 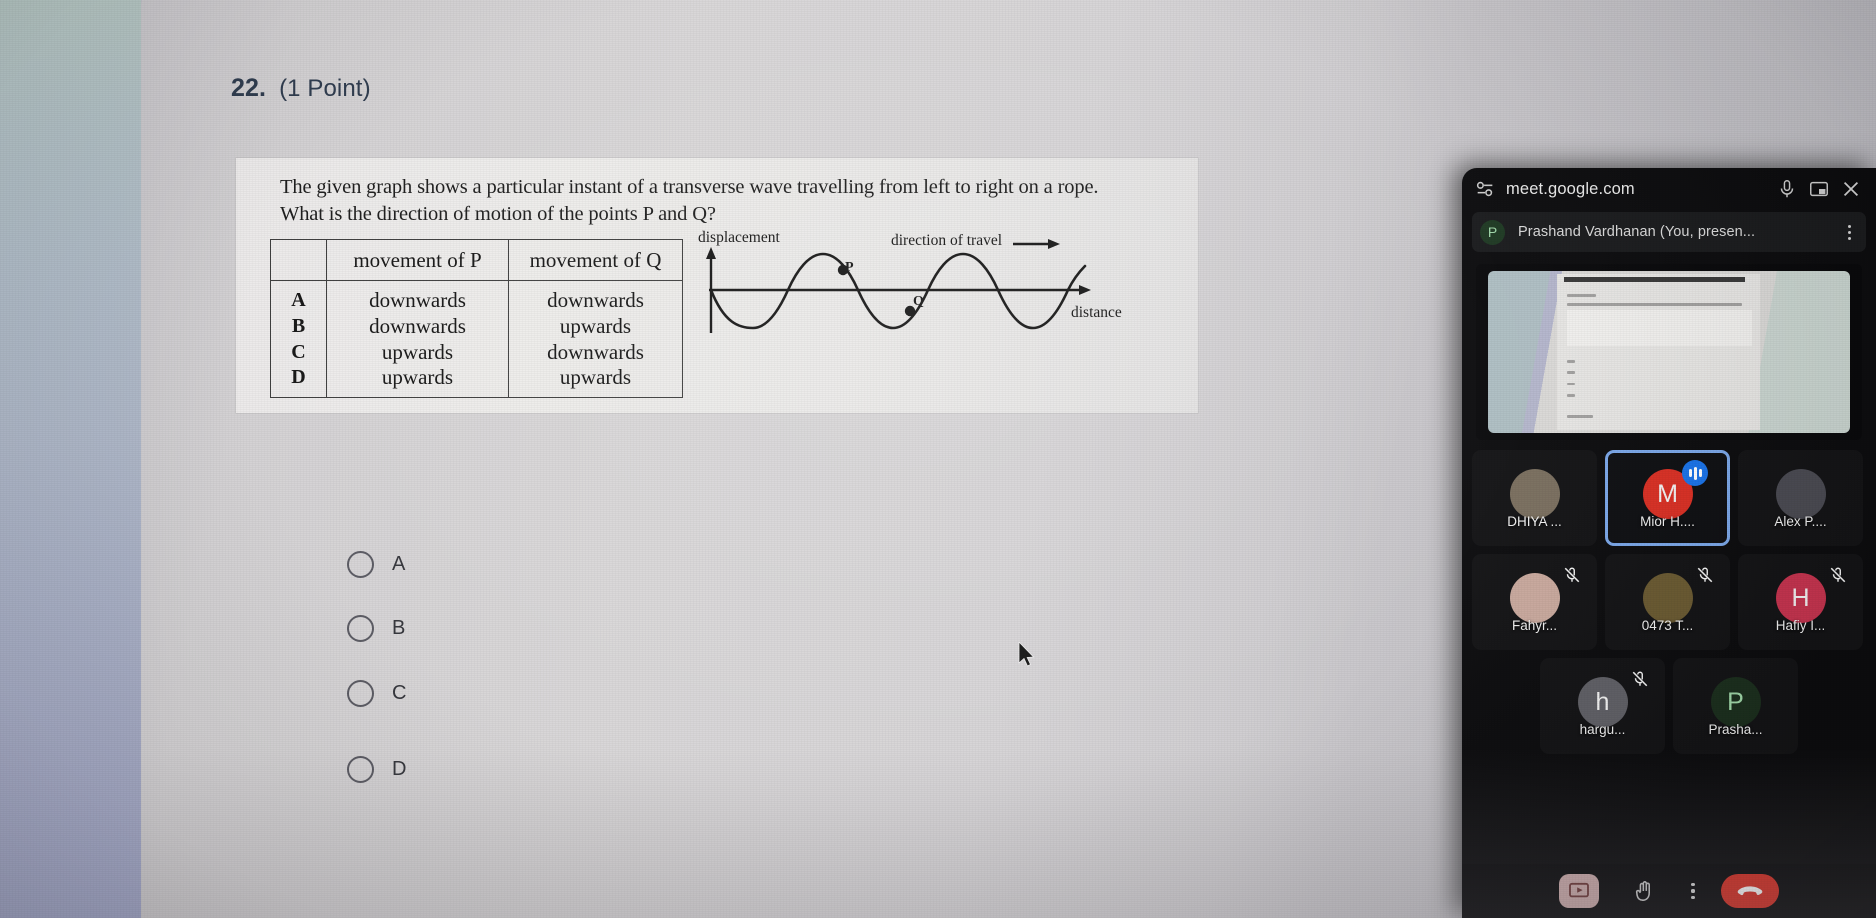 What do you see at coordinates (1669, 891) in the screenshot?
I see `meet-bottom-toolbar` at bounding box center [1669, 891].